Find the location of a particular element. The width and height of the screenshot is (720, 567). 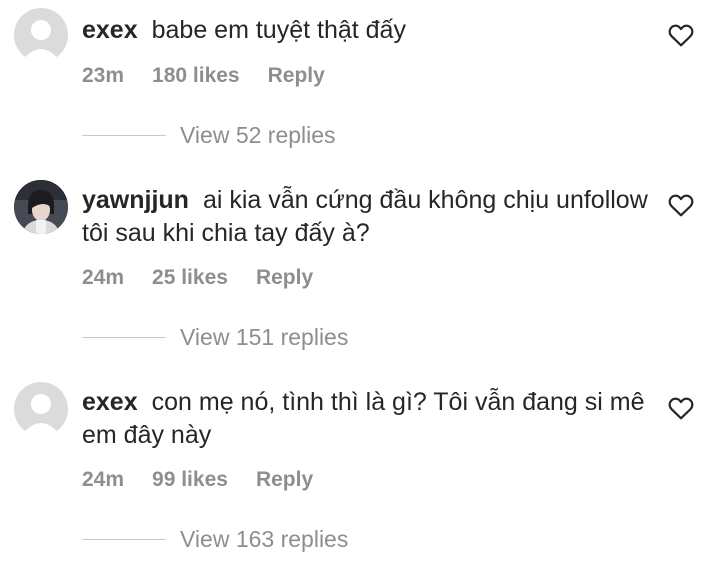

comment-meta: 23m 180 likes Reply is located at coordinates (217, 76).